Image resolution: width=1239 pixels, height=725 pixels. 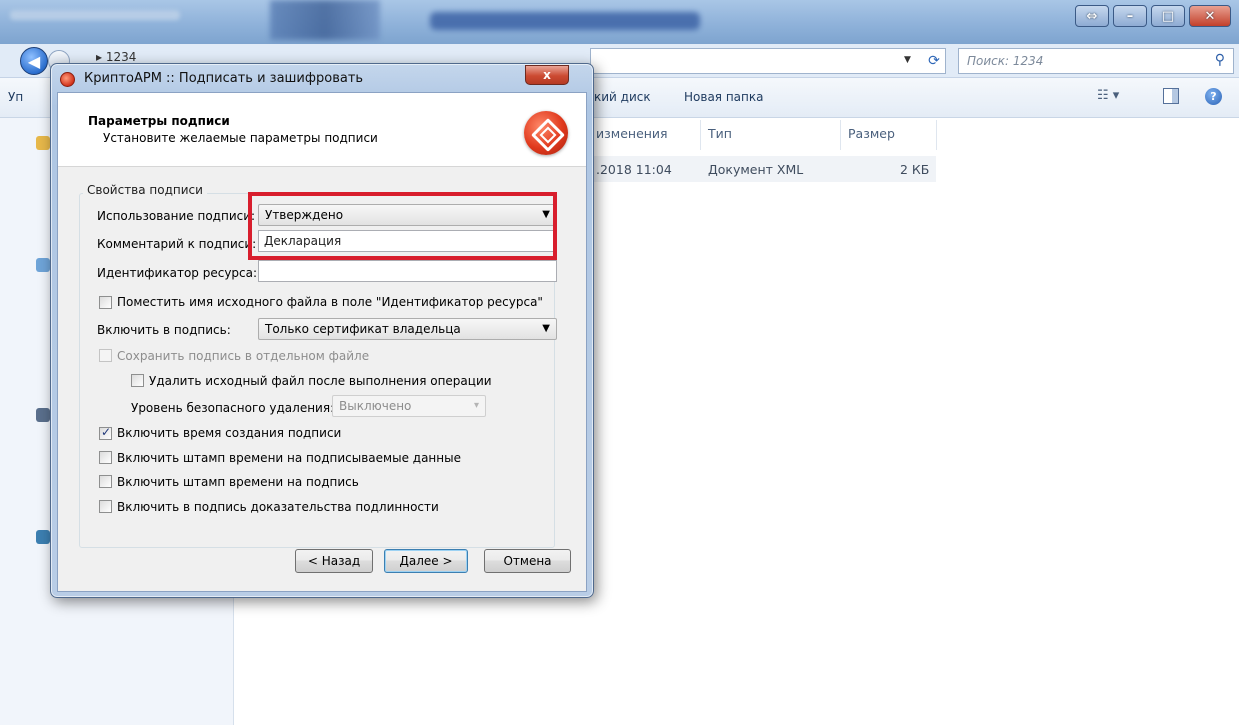 I want to click on secure-delete-select: Выключено ▾, so click(x=409, y=406).